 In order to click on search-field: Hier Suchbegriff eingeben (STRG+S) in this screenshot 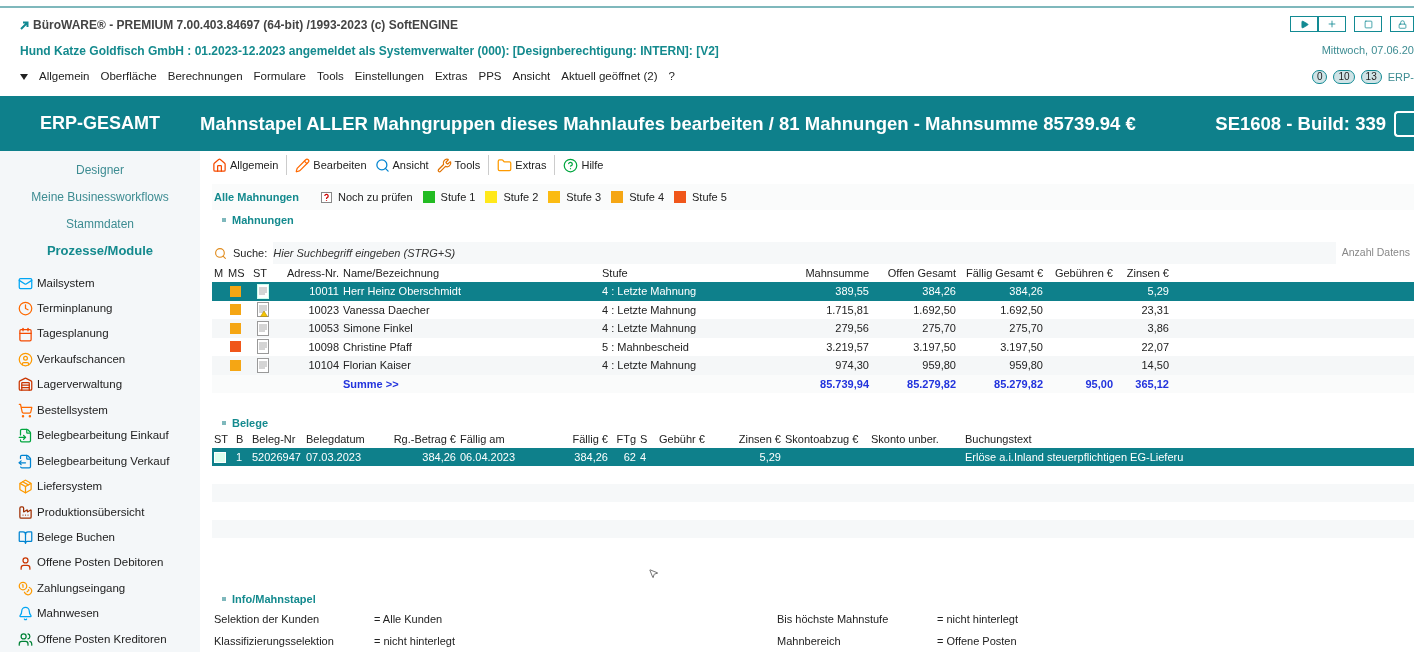, I will do `click(804, 253)`.